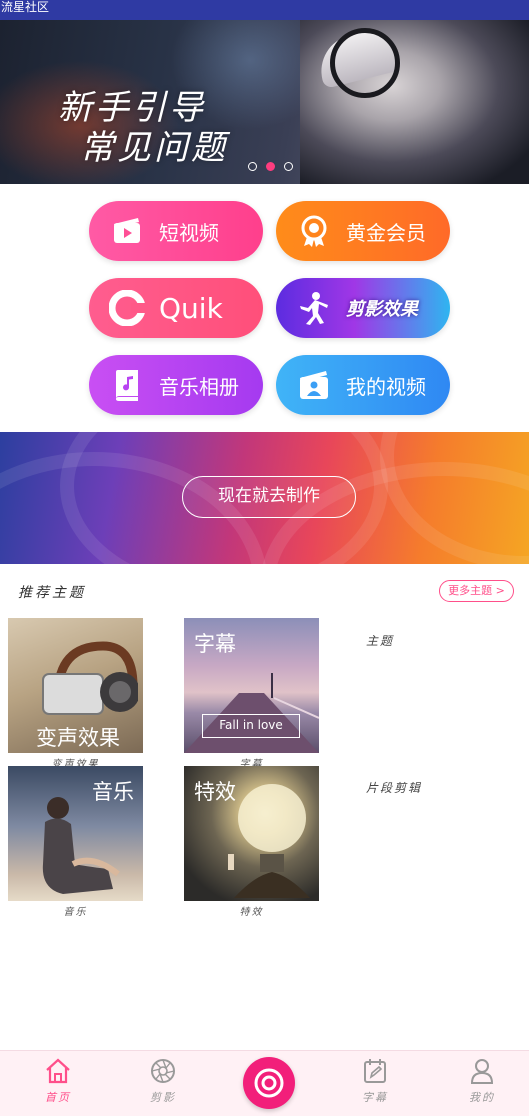 The width and height of the screenshot is (529, 1116). I want to click on home-icon, so click(58, 1071).